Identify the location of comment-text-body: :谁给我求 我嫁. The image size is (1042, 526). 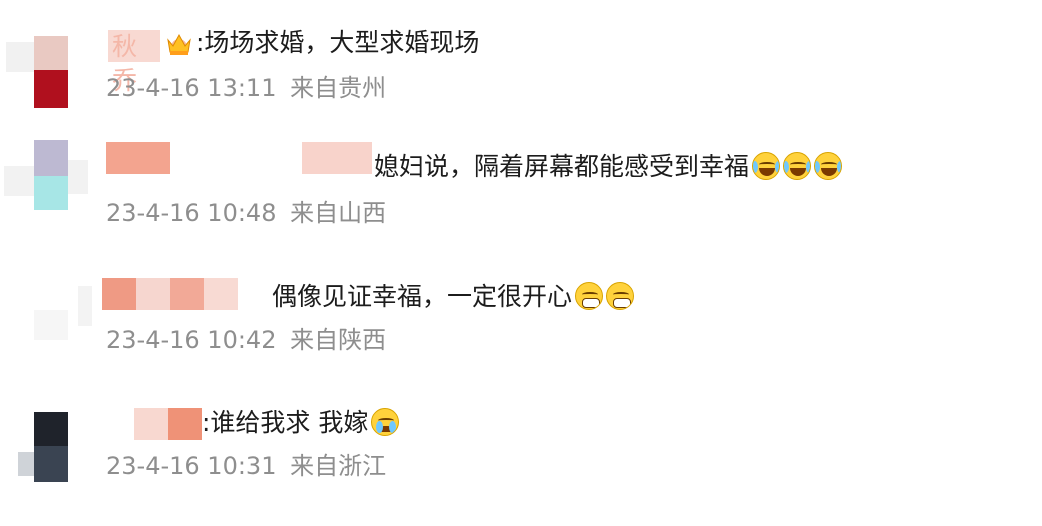
(285, 422).